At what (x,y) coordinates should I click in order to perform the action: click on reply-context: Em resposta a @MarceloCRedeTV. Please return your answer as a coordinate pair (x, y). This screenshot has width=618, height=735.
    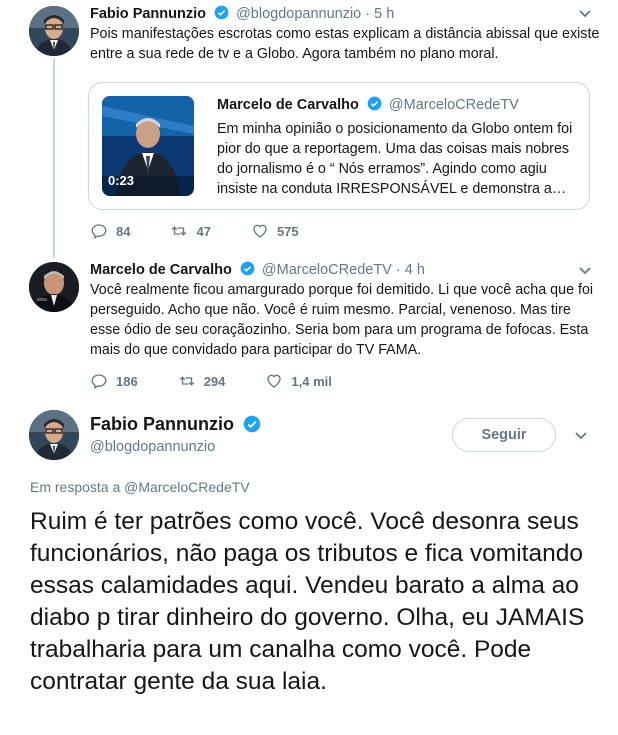
    Looking at the image, I should click on (140, 487).